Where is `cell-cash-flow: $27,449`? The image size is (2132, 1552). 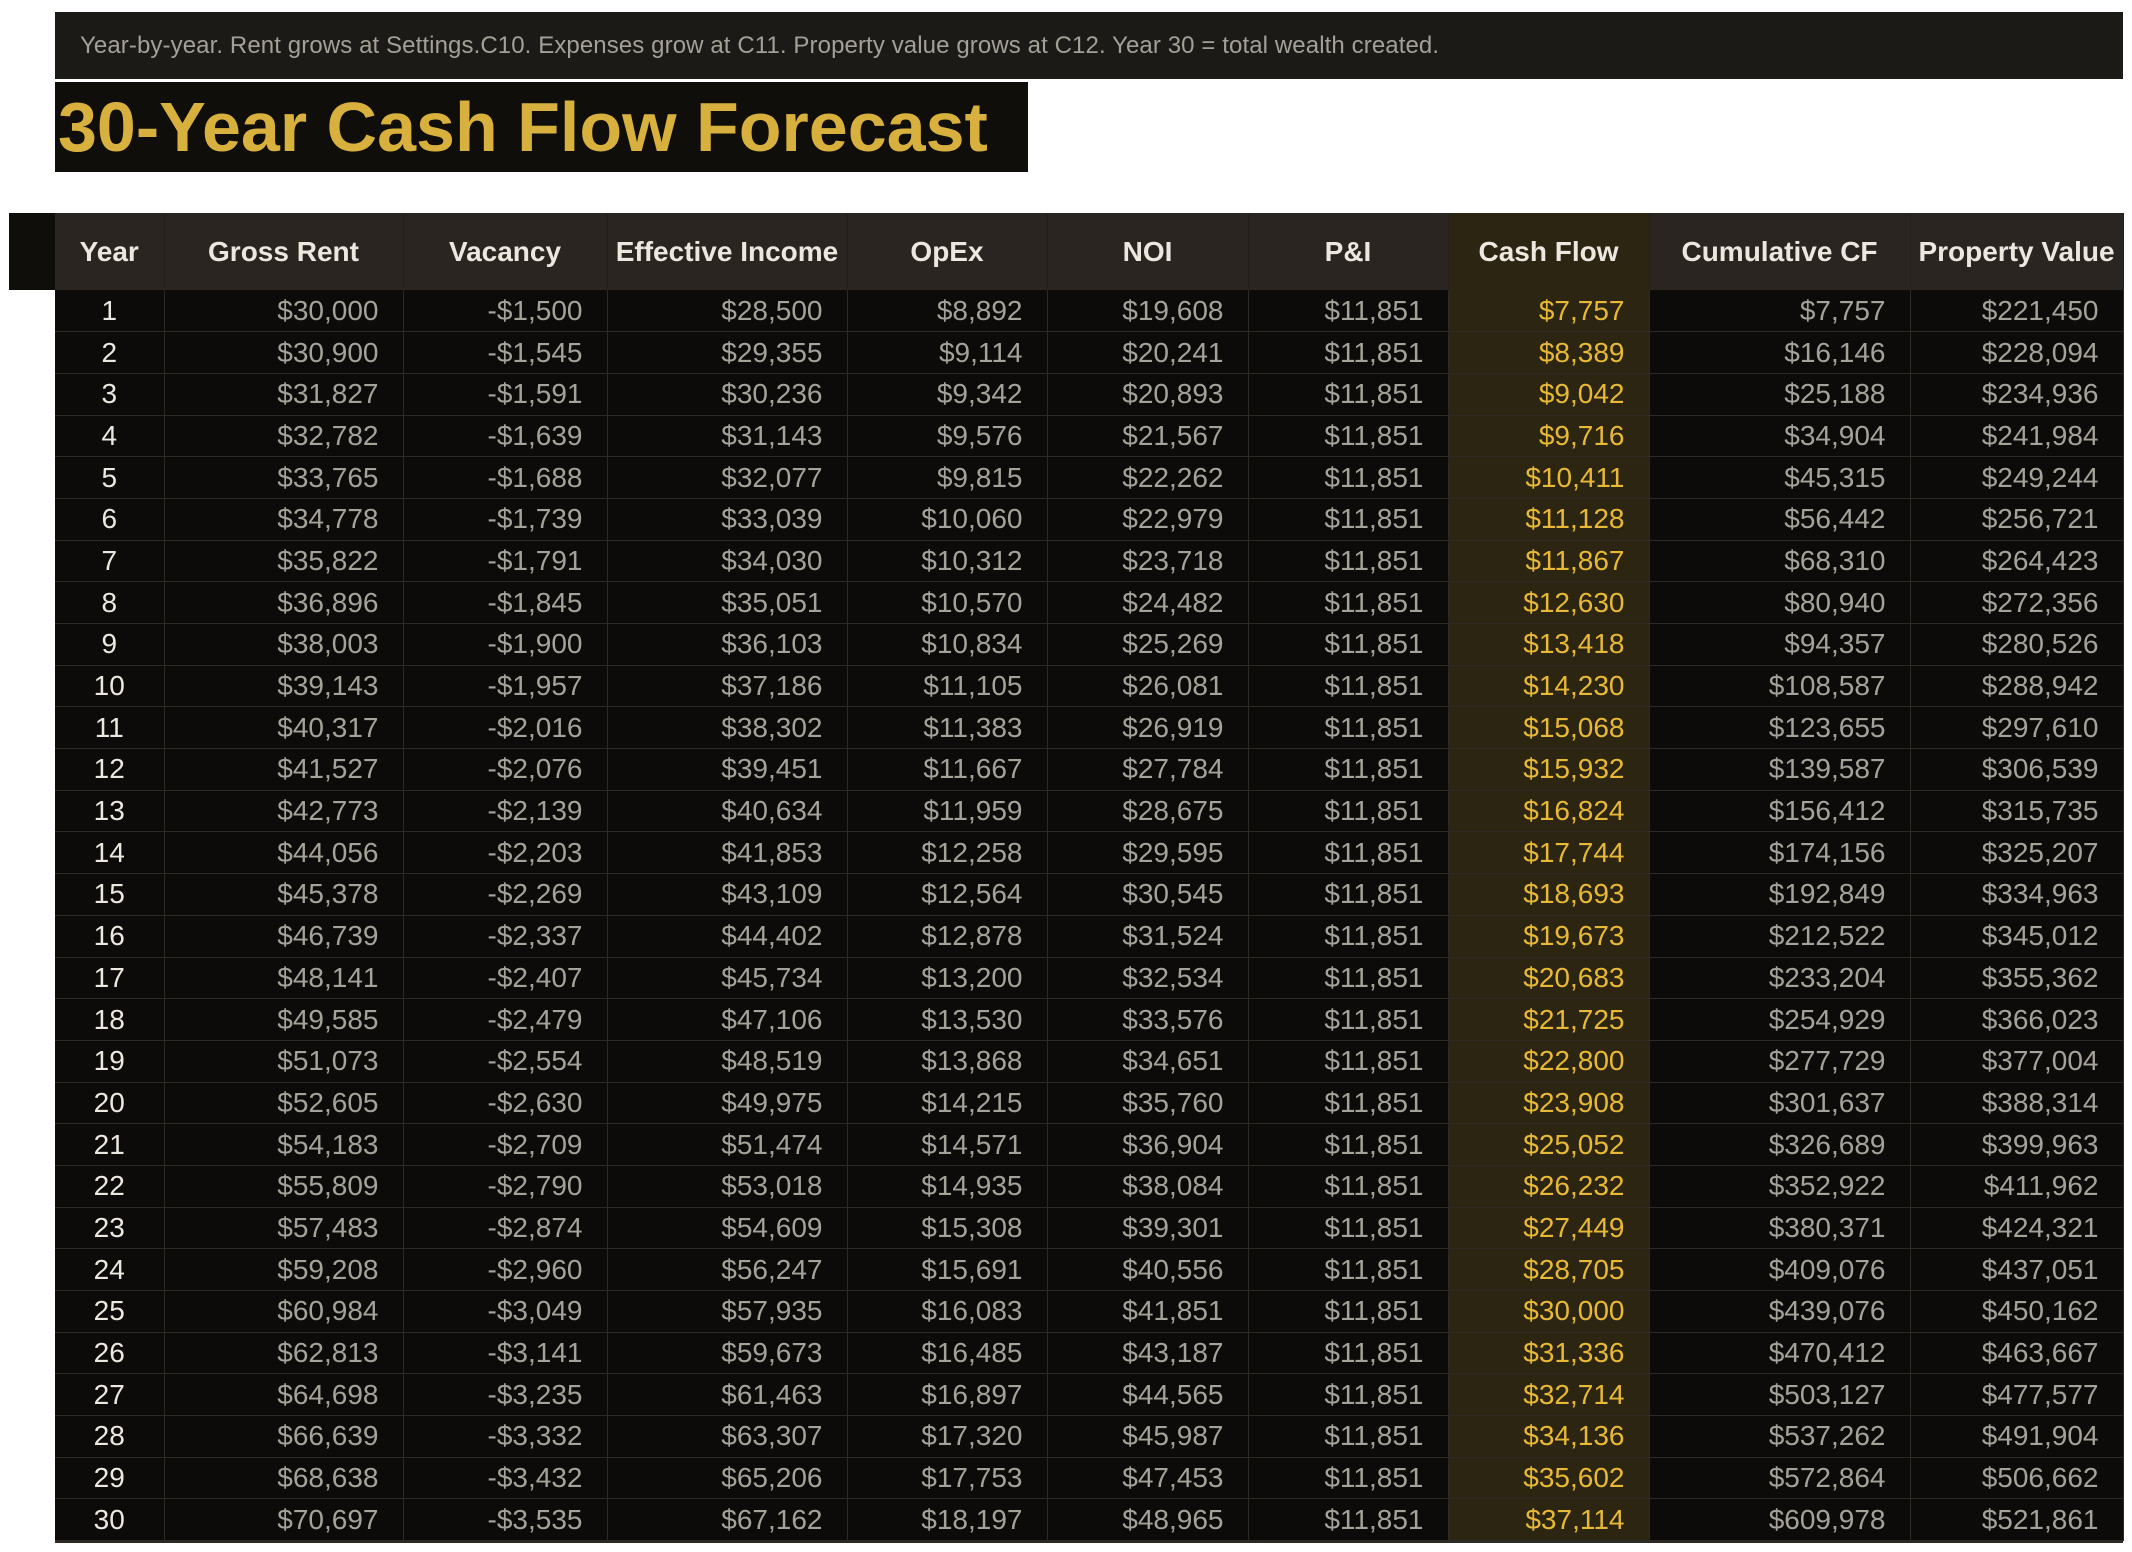
cell-cash-flow: $27,449 is located at coordinates (1549, 1228).